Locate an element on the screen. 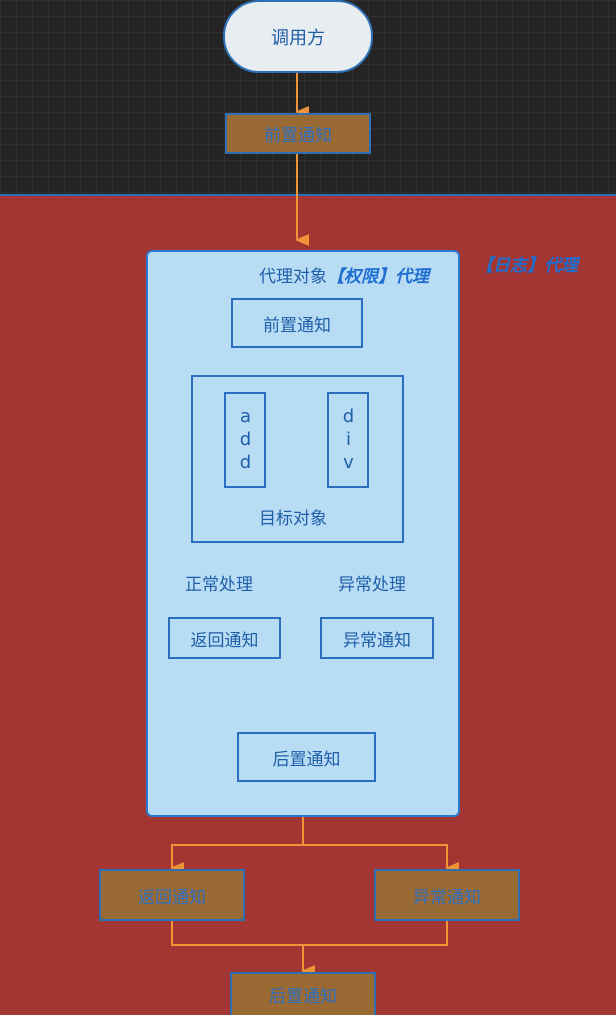 This screenshot has height=1015, width=616. inner-after-label: 后置通知 is located at coordinates (306, 759).